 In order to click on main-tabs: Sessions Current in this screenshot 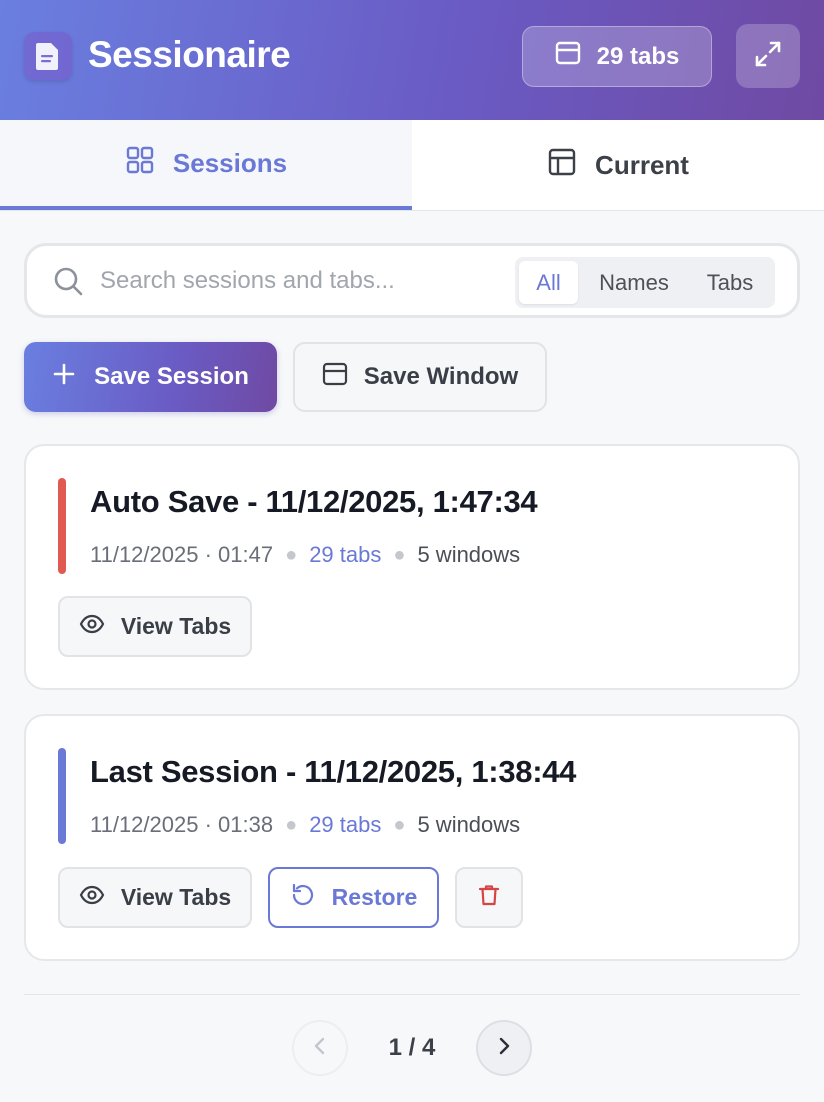, I will do `click(412, 165)`.